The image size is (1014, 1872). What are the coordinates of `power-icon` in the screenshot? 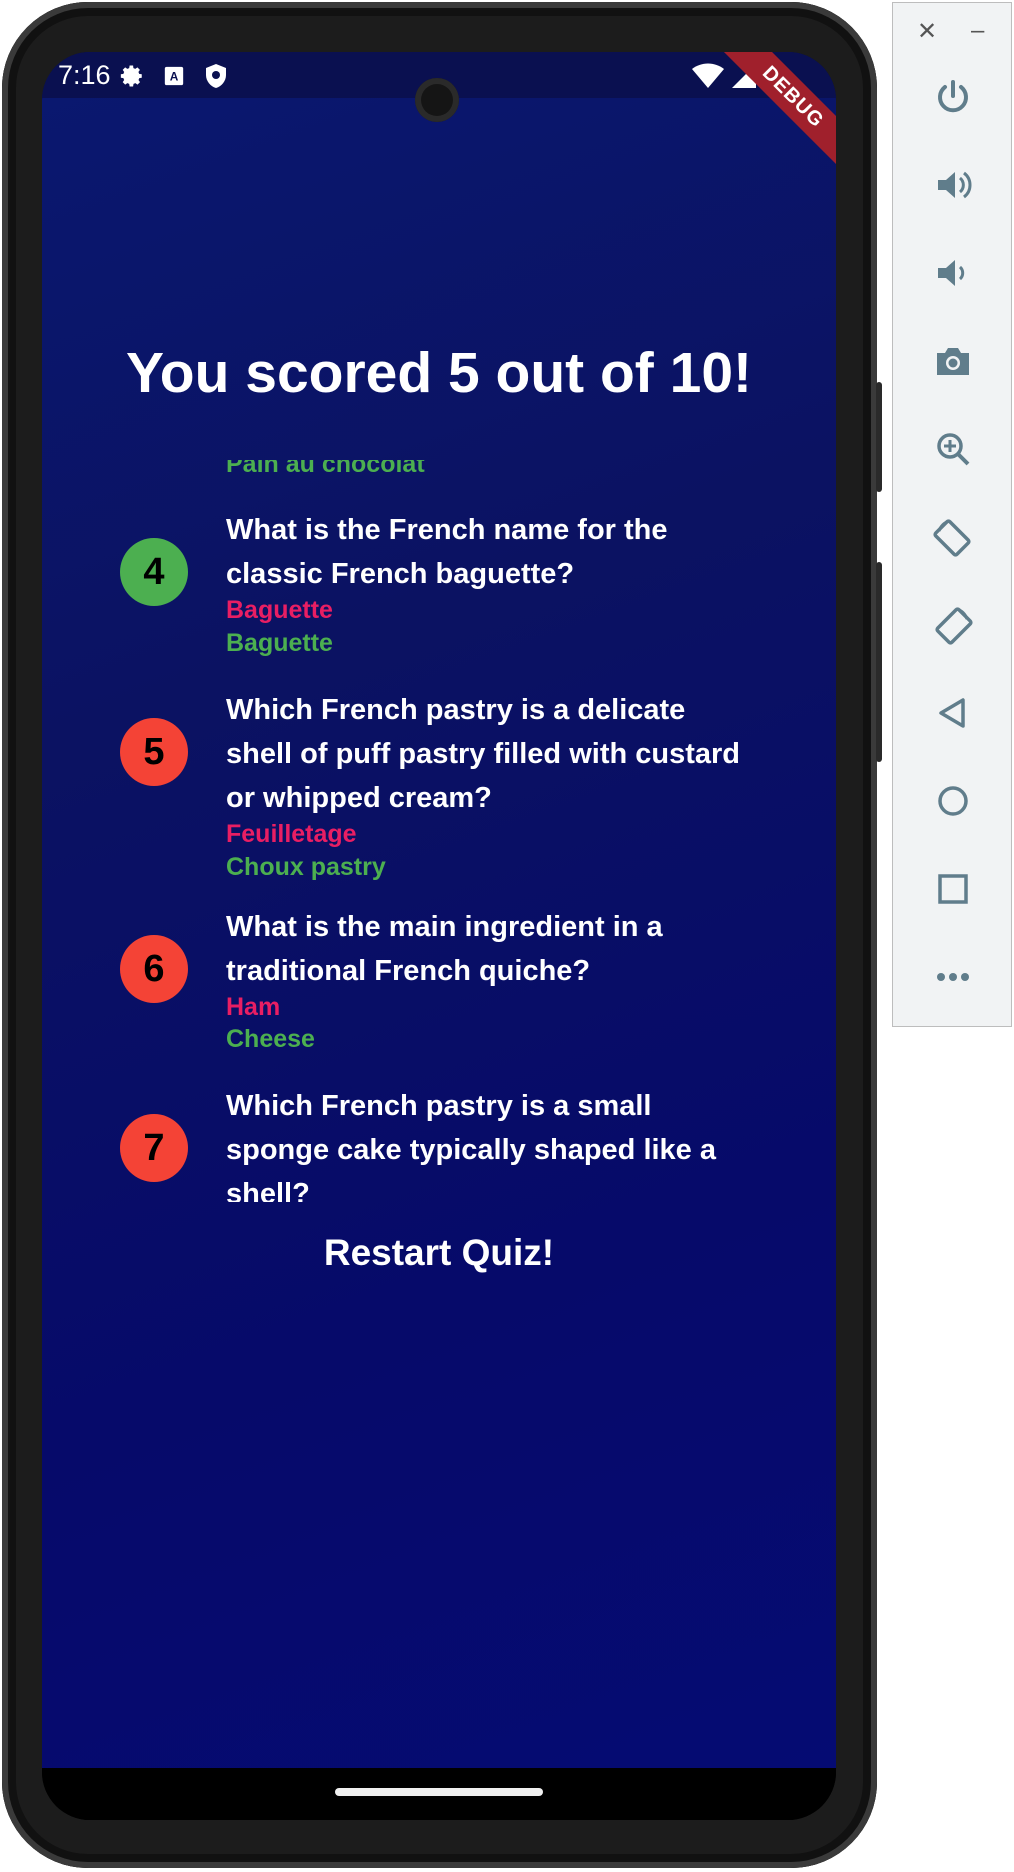 It's located at (953, 97).